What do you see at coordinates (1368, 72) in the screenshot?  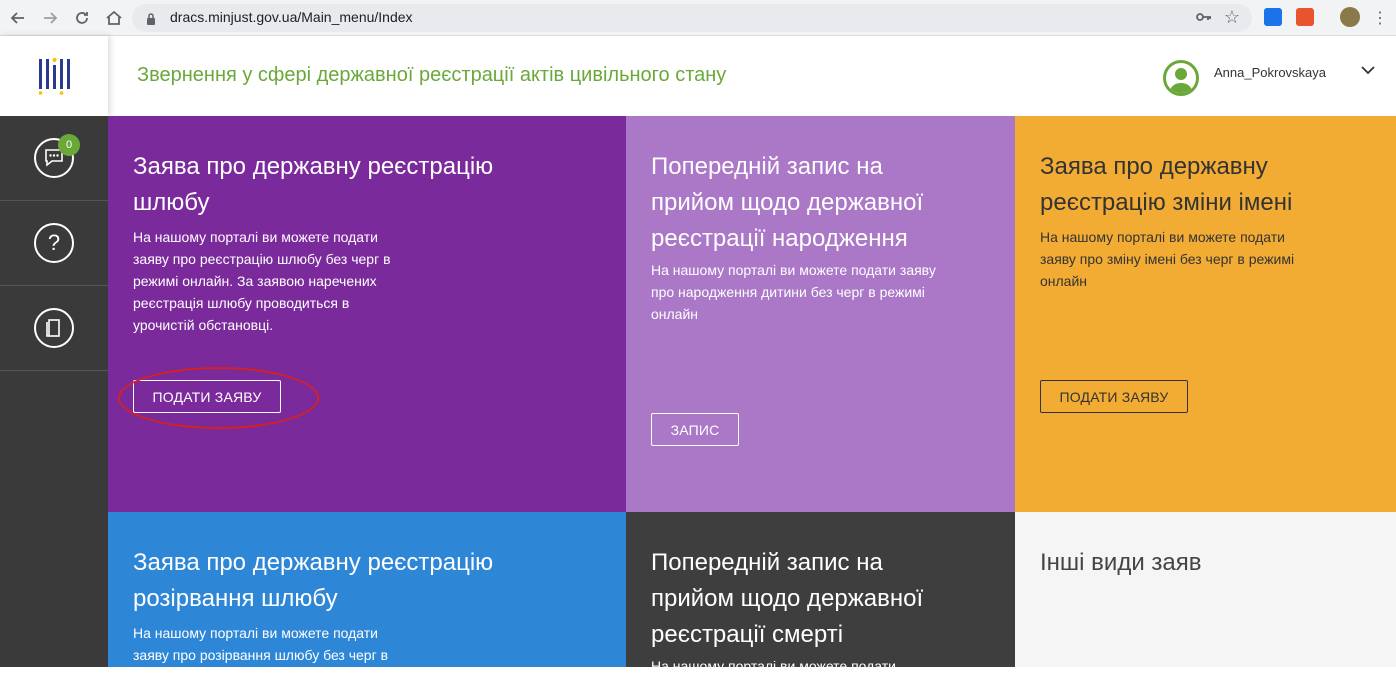 I see `chevron-down-icon` at bounding box center [1368, 72].